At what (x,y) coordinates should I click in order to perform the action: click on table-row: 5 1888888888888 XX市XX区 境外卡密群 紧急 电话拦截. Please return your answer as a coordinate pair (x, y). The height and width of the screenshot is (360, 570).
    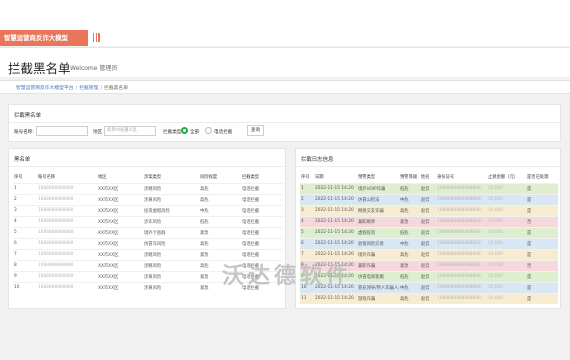
    Looking at the image, I should click on (148, 232).